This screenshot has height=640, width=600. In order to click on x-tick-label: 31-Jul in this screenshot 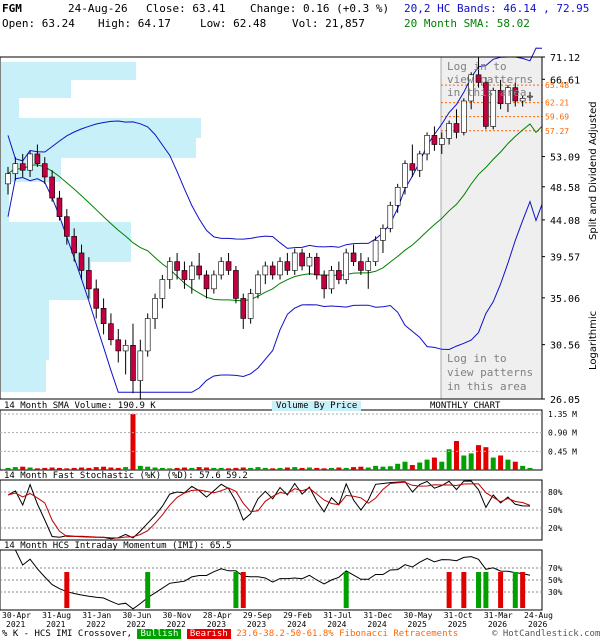, I will do `click(337, 615)`.